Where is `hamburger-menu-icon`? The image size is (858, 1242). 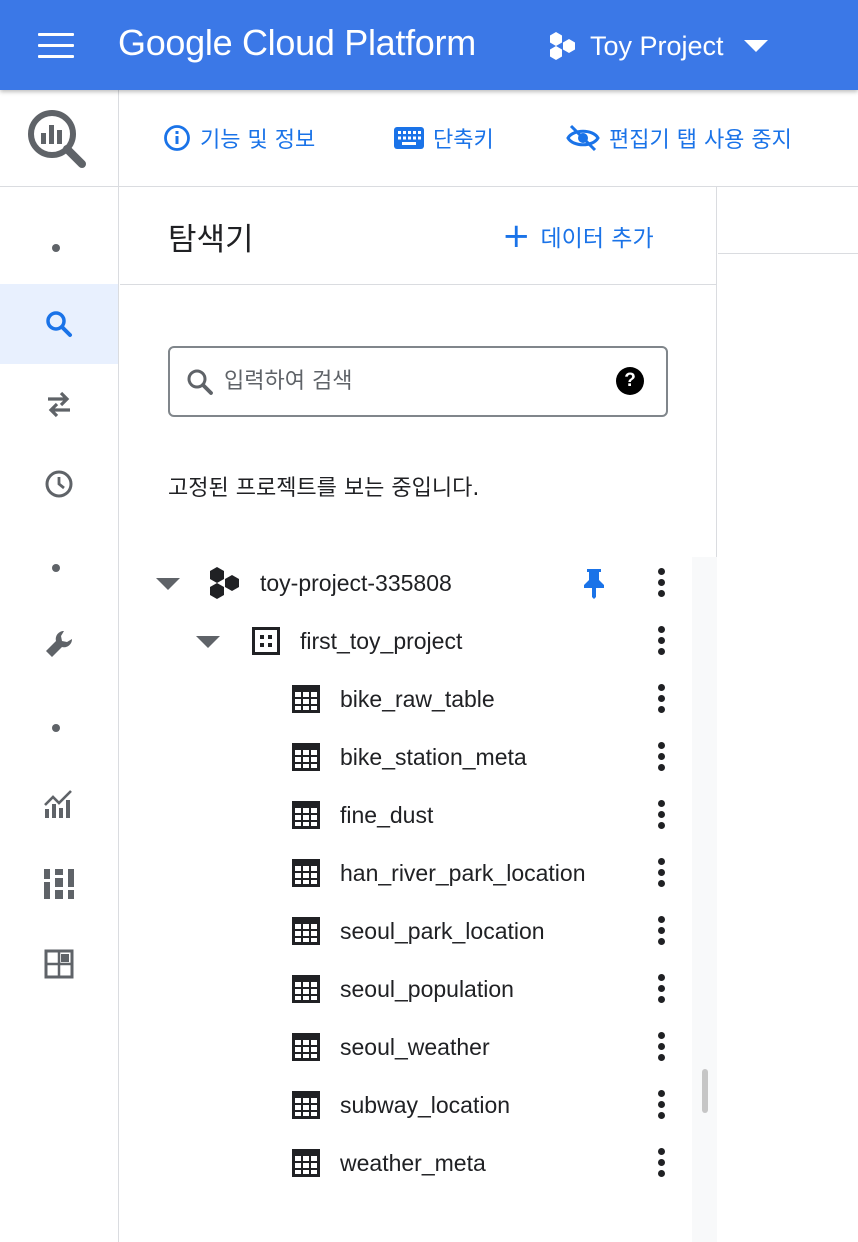
hamburger-menu-icon is located at coordinates (56, 45).